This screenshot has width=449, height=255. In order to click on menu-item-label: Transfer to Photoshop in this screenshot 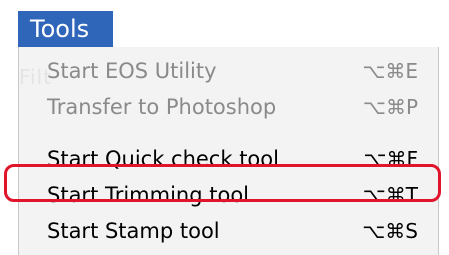, I will do `click(162, 107)`.